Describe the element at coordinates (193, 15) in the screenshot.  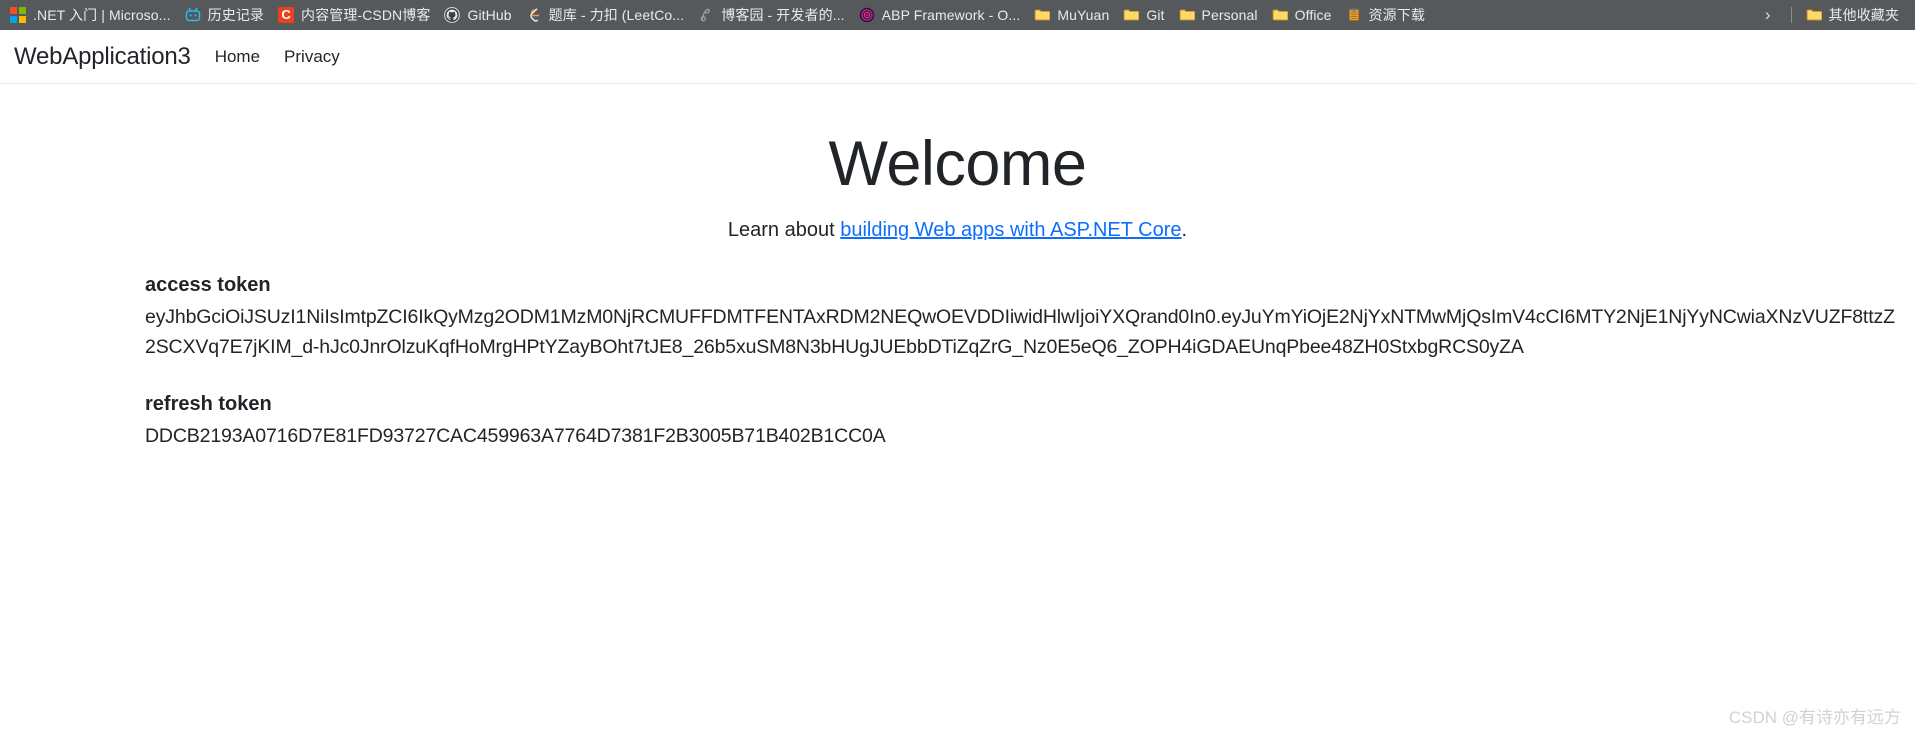
I see `bilibili-icon` at that location.